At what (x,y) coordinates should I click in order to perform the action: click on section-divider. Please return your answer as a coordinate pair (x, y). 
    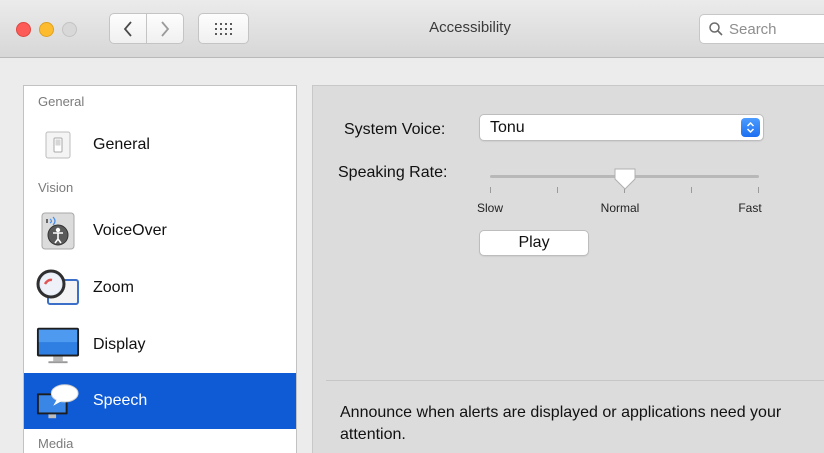
    Looking at the image, I should click on (575, 380).